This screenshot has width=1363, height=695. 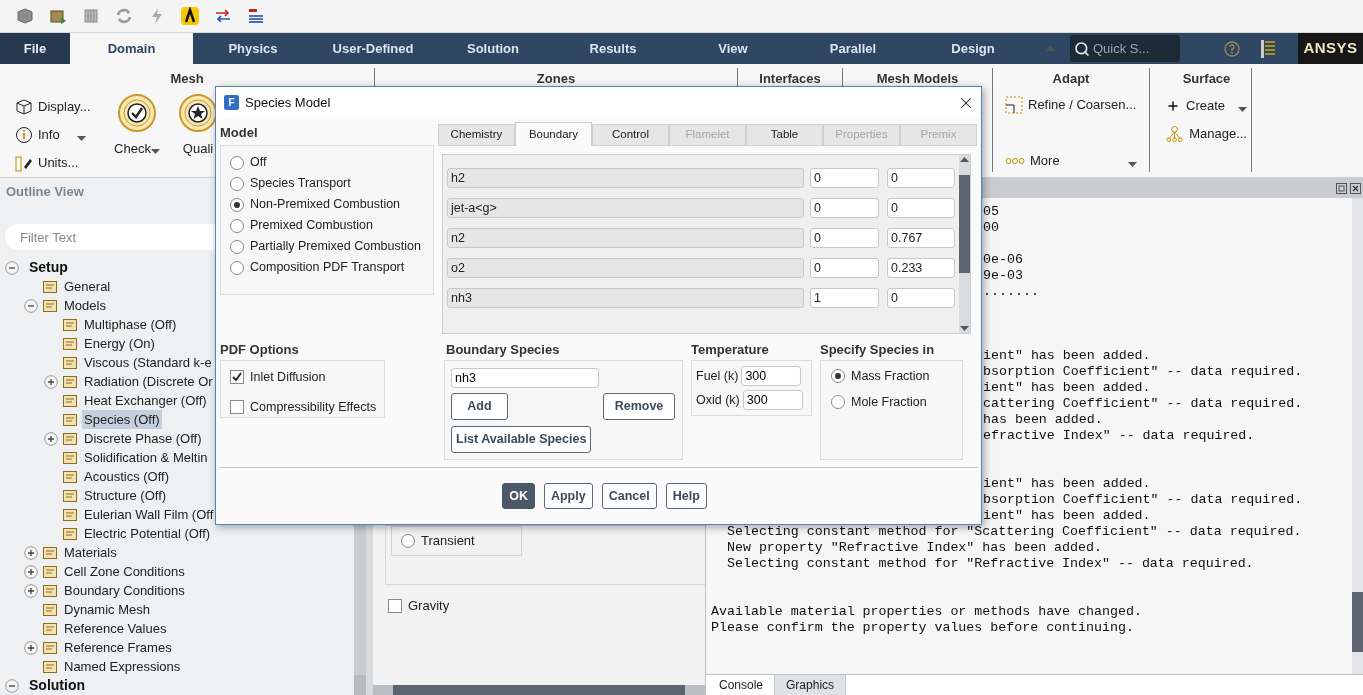 What do you see at coordinates (253, 48) in the screenshot?
I see `ribbon-tab: Physics` at bounding box center [253, 48].